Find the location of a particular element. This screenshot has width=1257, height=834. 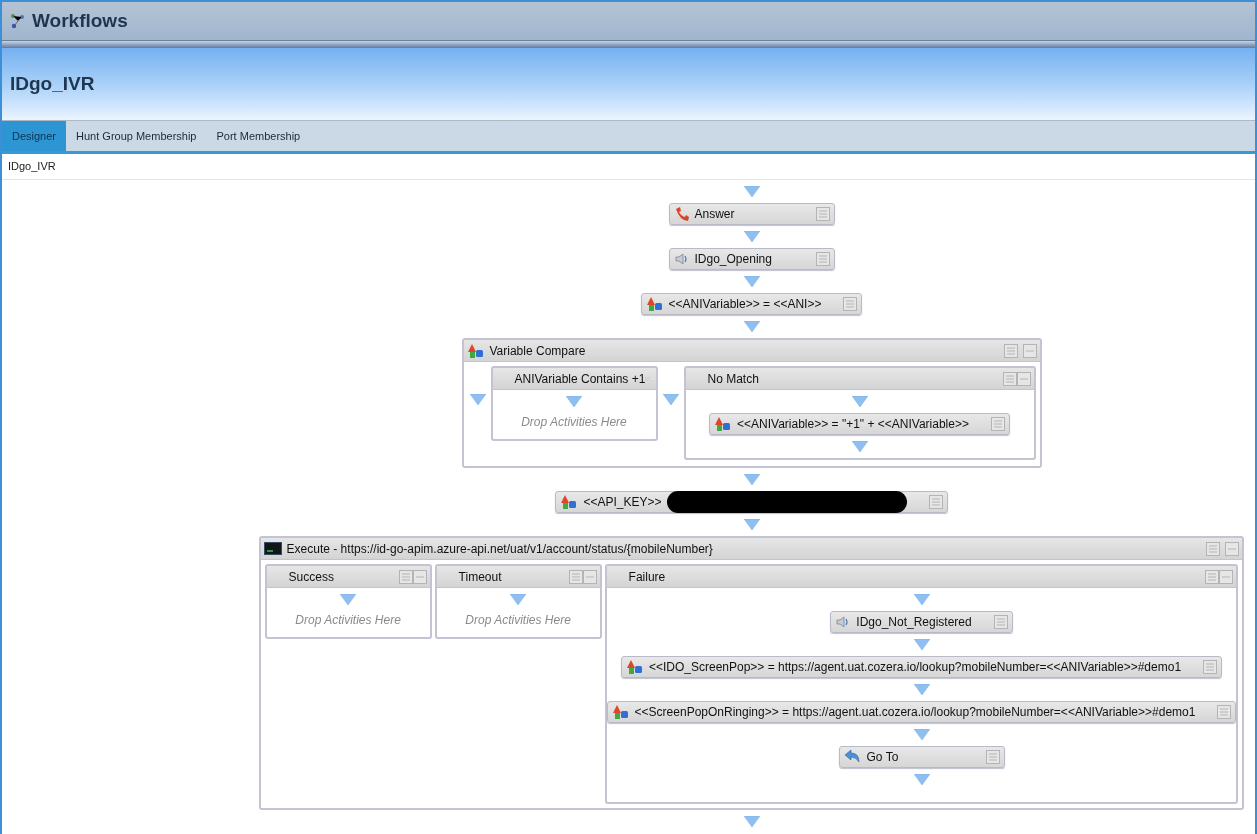

molecule-icon is located at coordinates (18, 21).